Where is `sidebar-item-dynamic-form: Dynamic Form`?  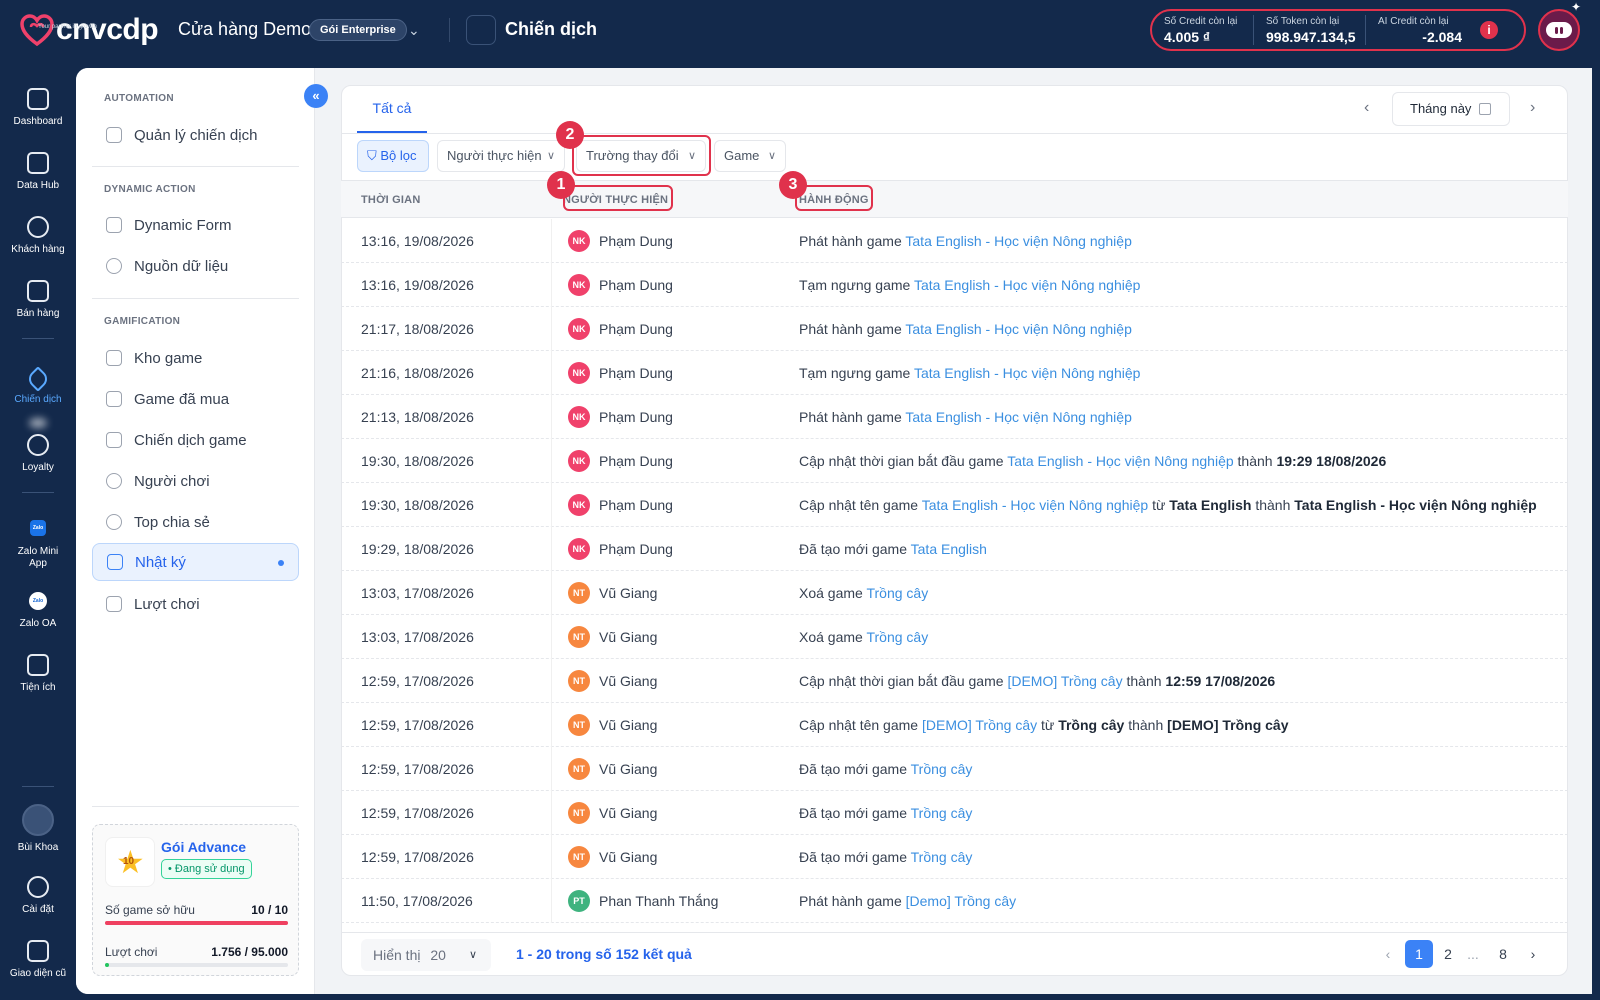 sidebar-item-dynamic-form: Dynamic Form is located at coordinates (195, 225).